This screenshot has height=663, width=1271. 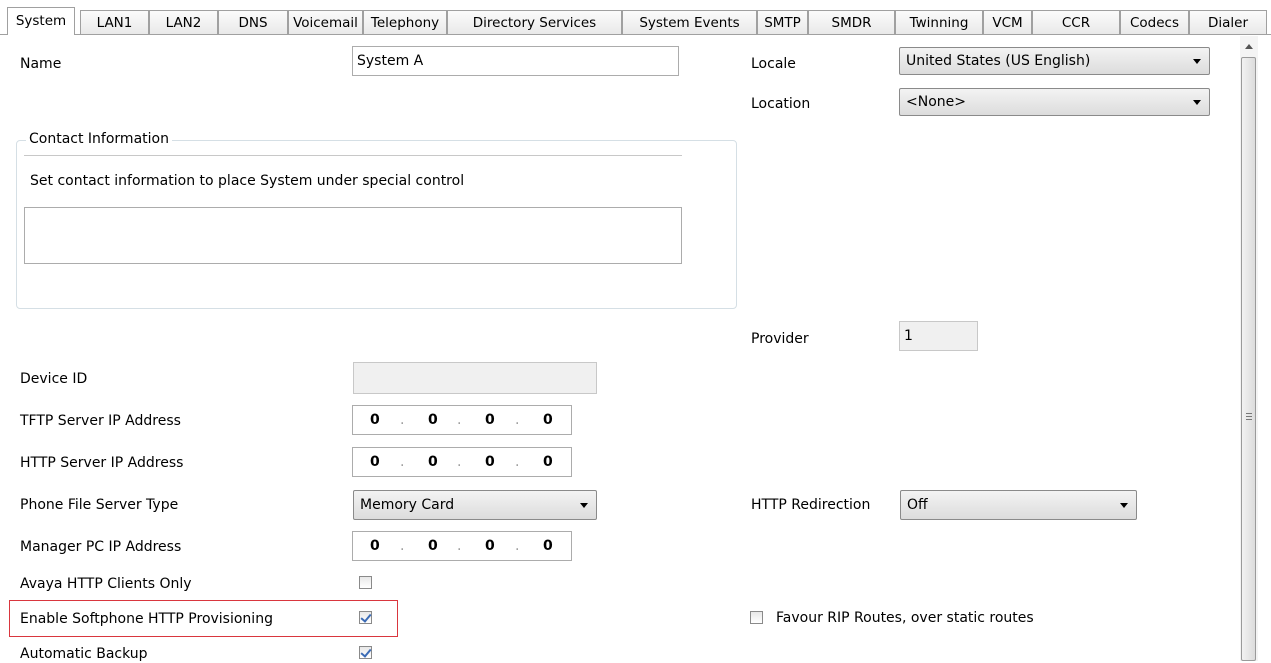 What do you see at coordinates (1076, 22) in the screenshot?
I see `tab-ccr: CCR` at bounding box center [1076, 22].